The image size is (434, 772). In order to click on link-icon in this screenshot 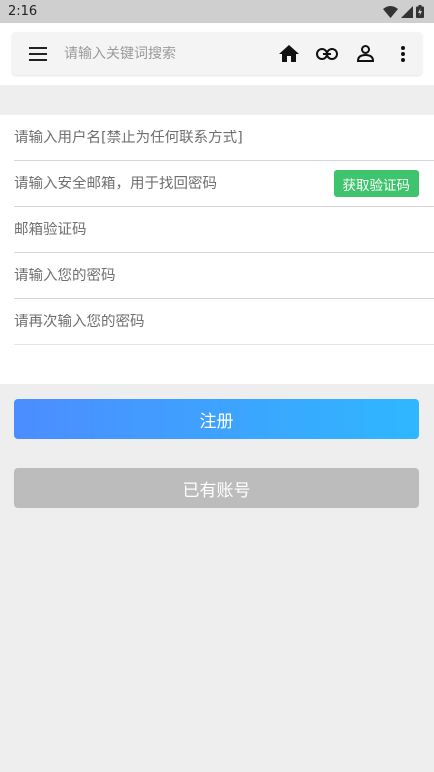, I will do `click(327, 53)`.